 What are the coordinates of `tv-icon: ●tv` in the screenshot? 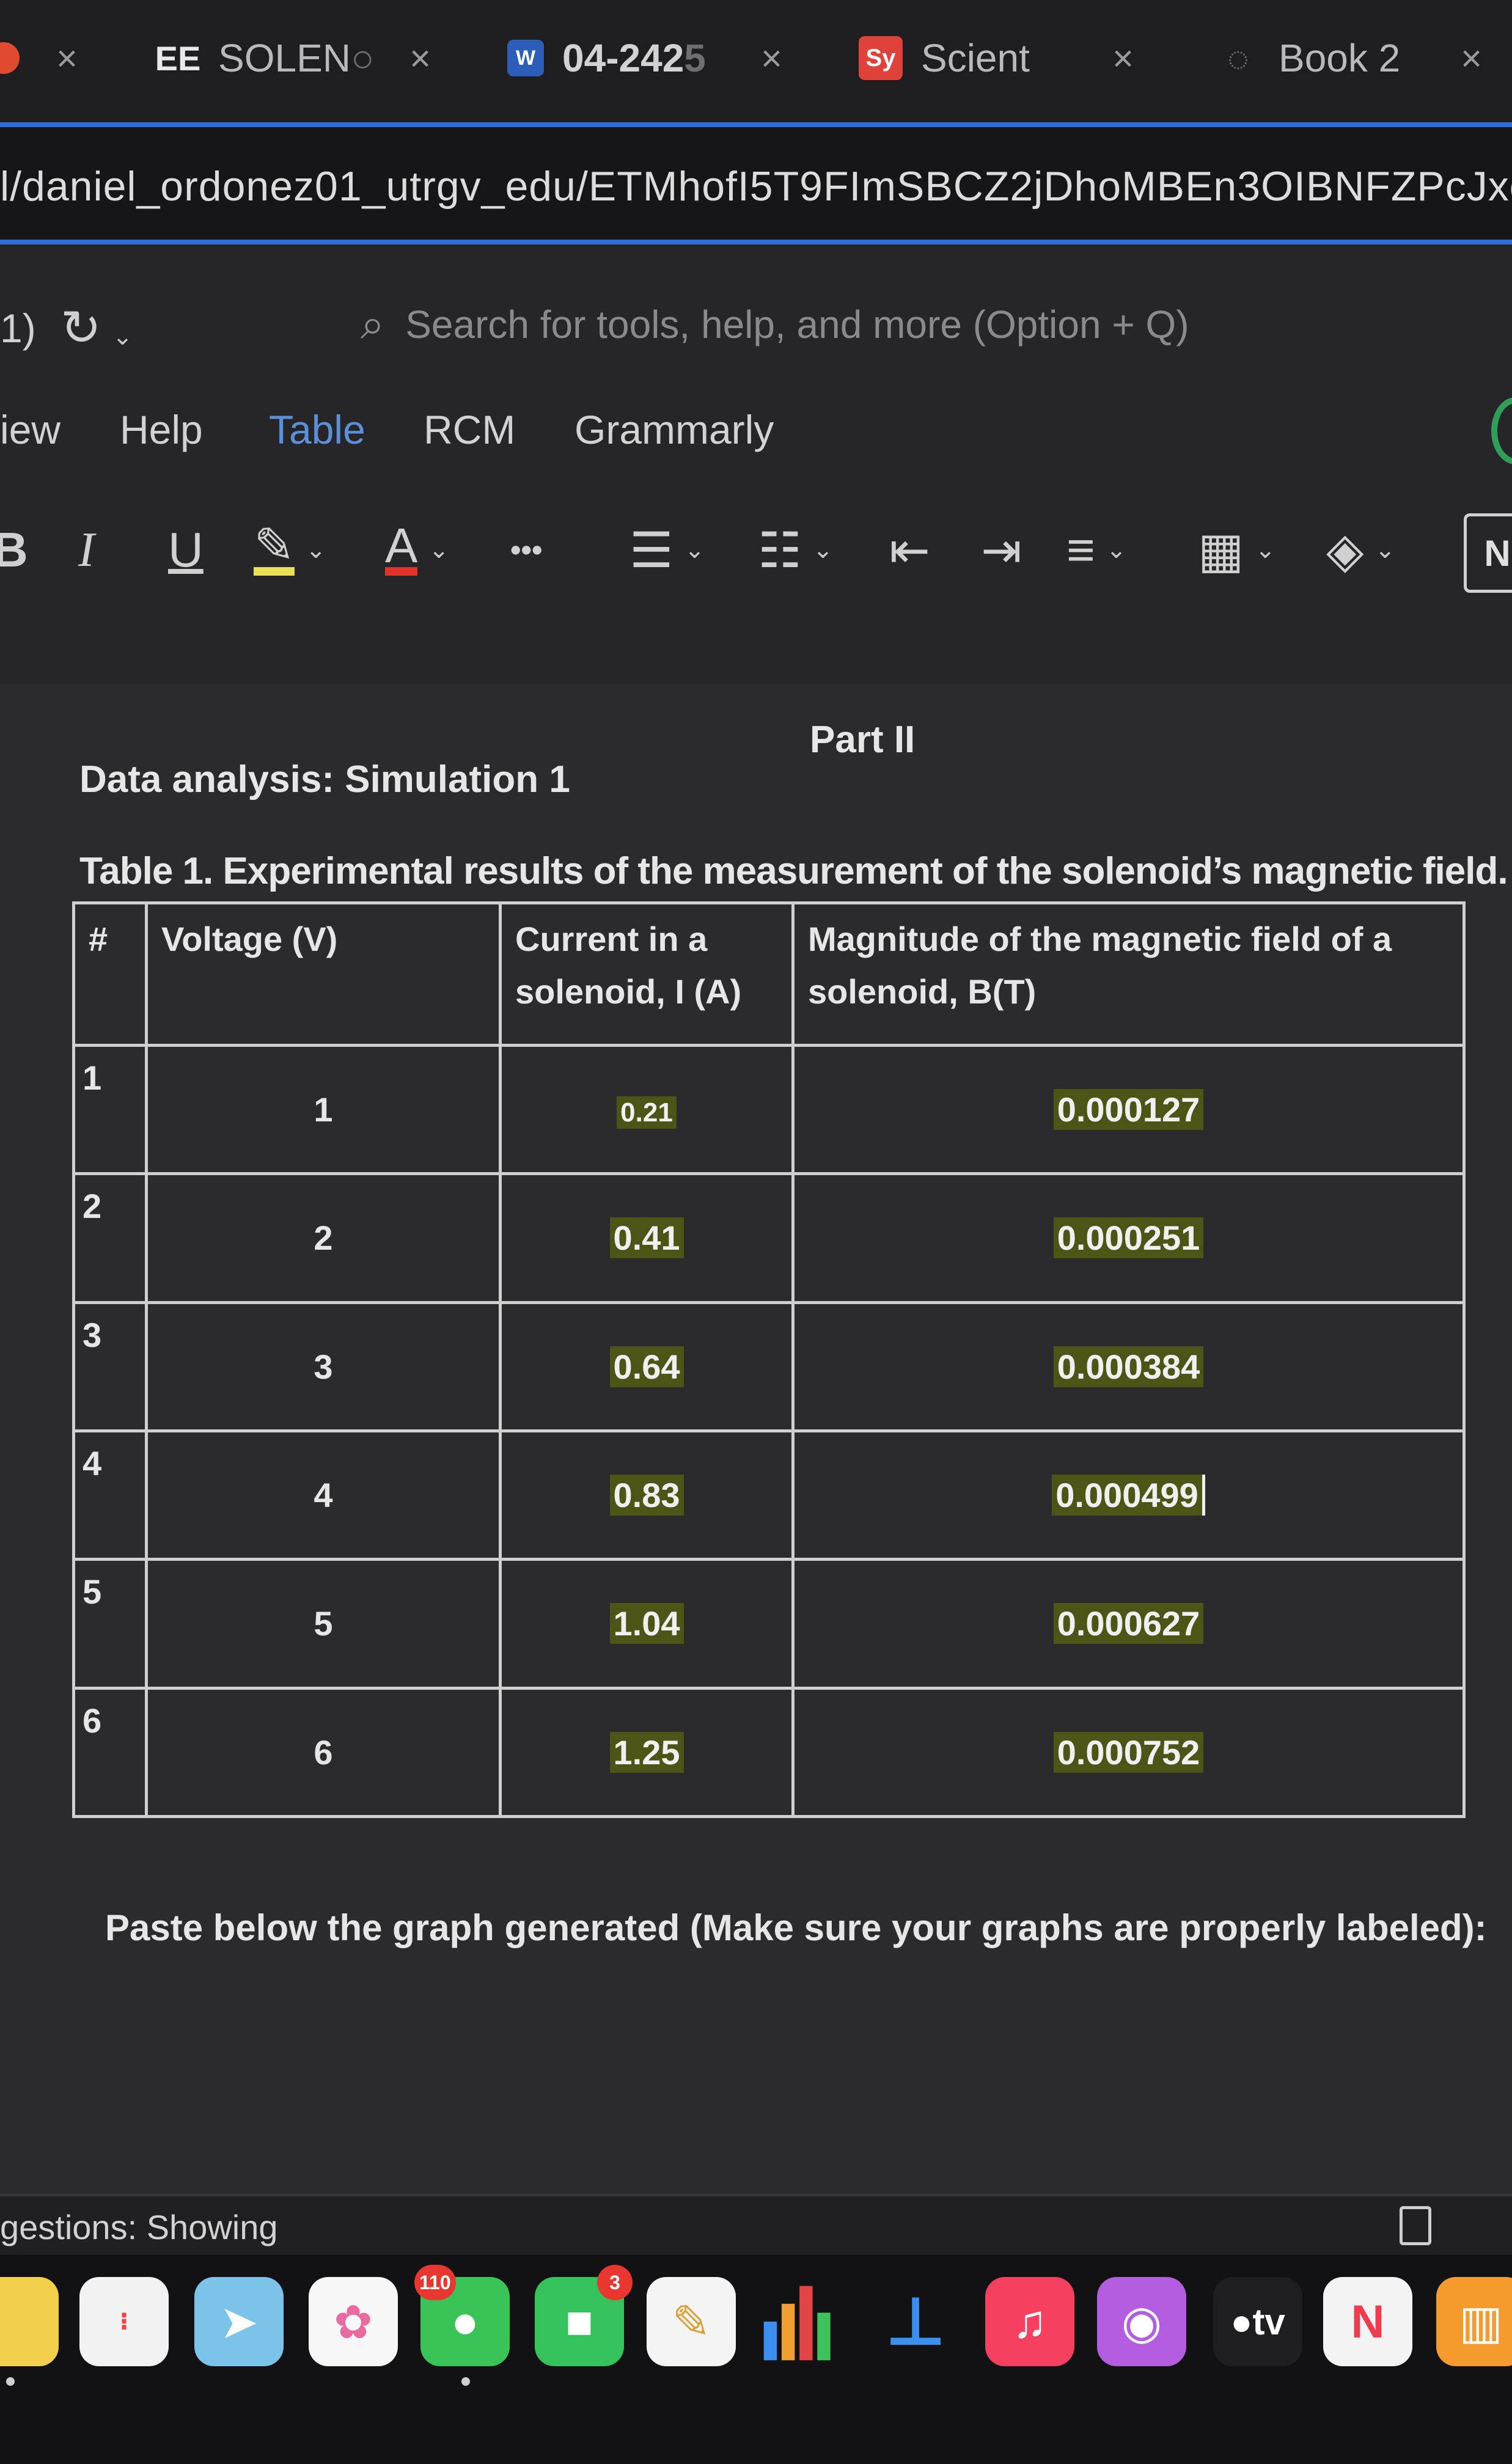 It's located at (1258, 2322).